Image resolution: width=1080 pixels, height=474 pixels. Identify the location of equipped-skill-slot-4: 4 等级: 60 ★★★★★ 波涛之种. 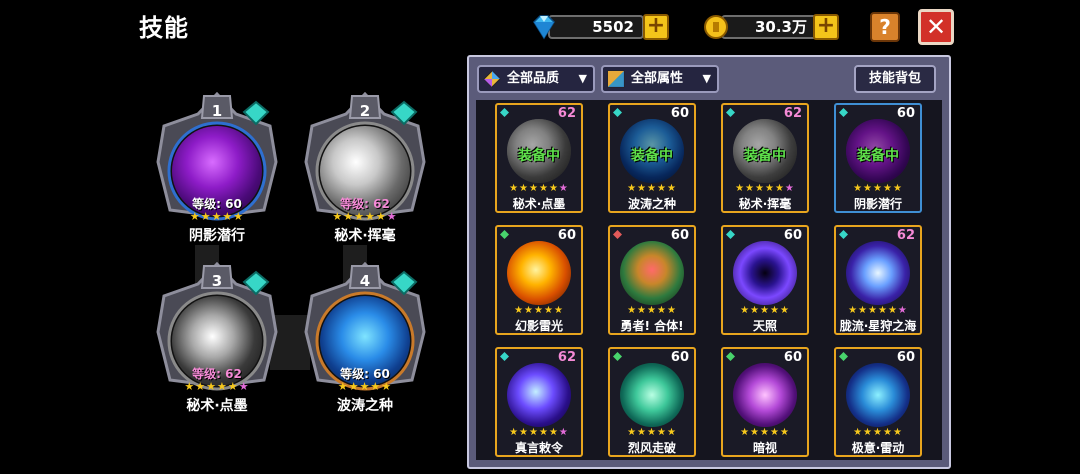
(365, 342).